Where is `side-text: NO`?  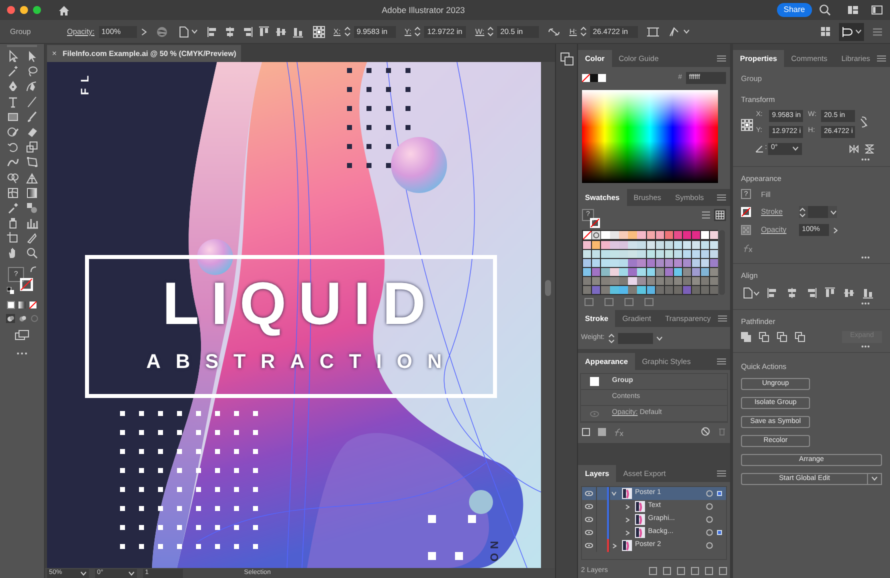
side-text: NO is located at coordinates (493, 553).